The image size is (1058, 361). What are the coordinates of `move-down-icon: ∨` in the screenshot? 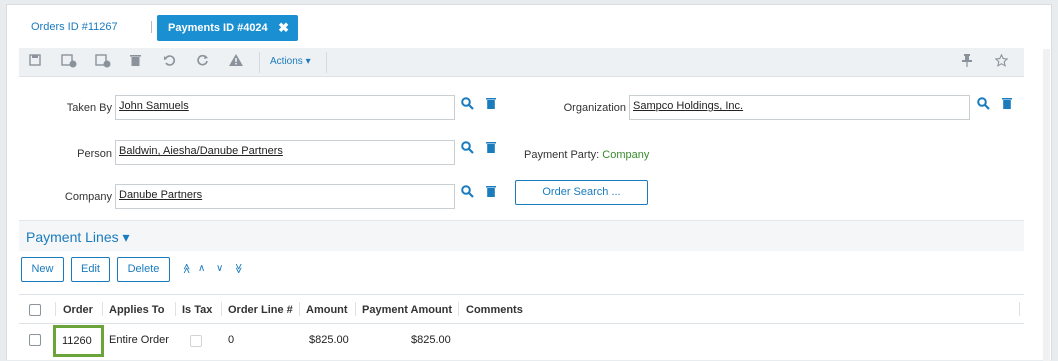 It's located at (219, 268).